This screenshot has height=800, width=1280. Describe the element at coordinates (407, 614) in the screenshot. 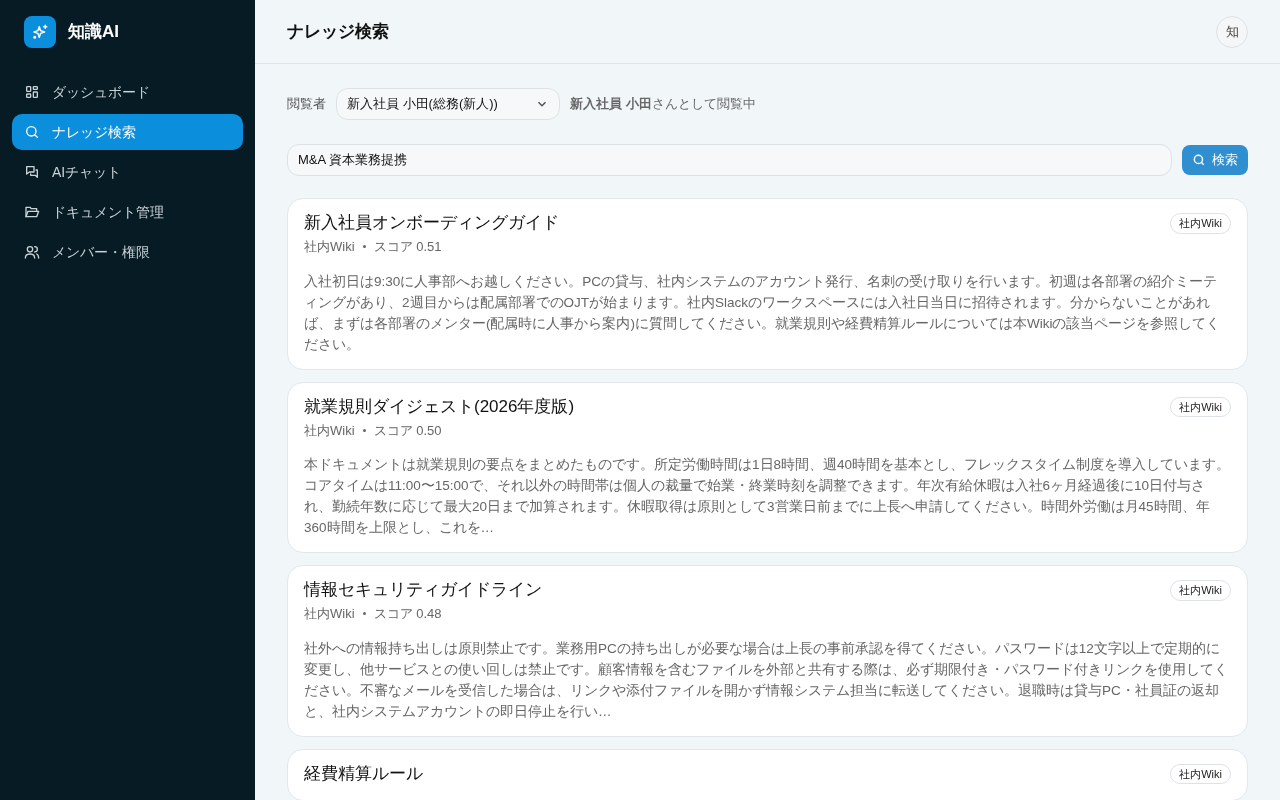

I see `result-score: スコア 0.48` at that location.